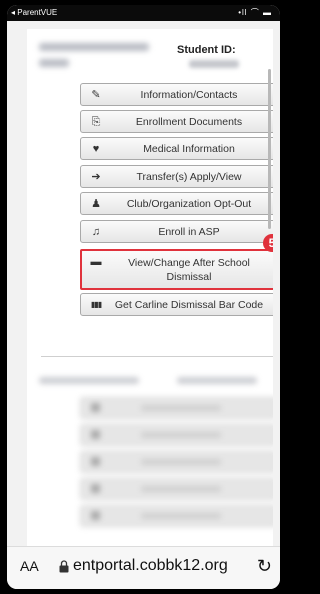  What do you see at coordinates (269, 149) in the screenshot?
I see `scrollbar` at bounding box center [269, 149].